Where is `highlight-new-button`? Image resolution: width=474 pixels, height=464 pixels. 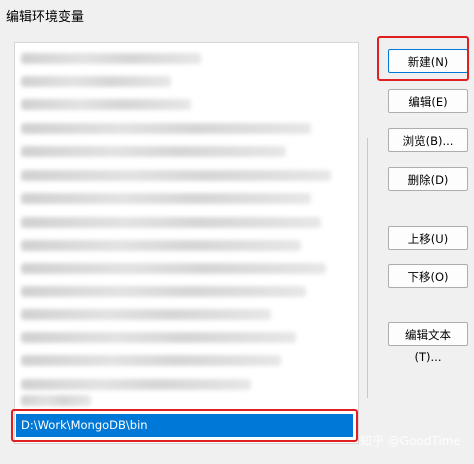 highlight-new-button is located at coordinates (423, 58).